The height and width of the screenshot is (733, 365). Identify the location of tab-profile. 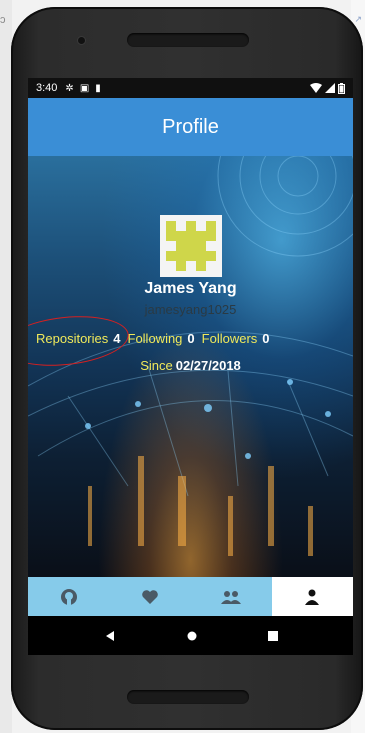
(312, 596).